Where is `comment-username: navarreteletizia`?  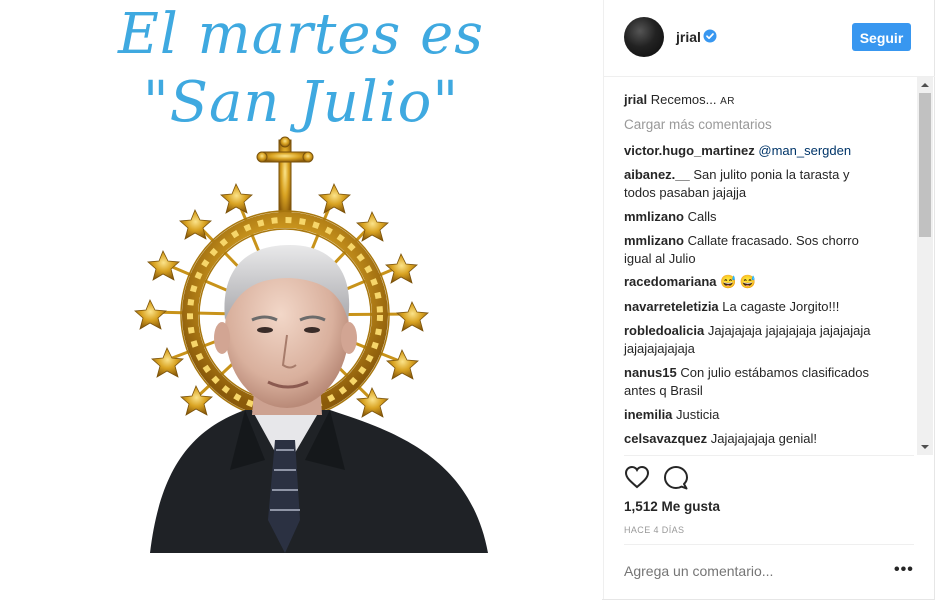
comment-username: navarreteletizia is located at coordinates (671, 306).